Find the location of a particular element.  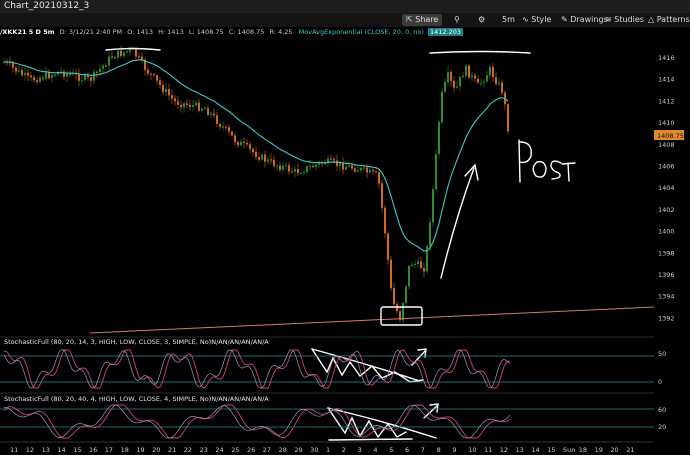

price-tick-label: 1412 is located at coordinates (666, 101).